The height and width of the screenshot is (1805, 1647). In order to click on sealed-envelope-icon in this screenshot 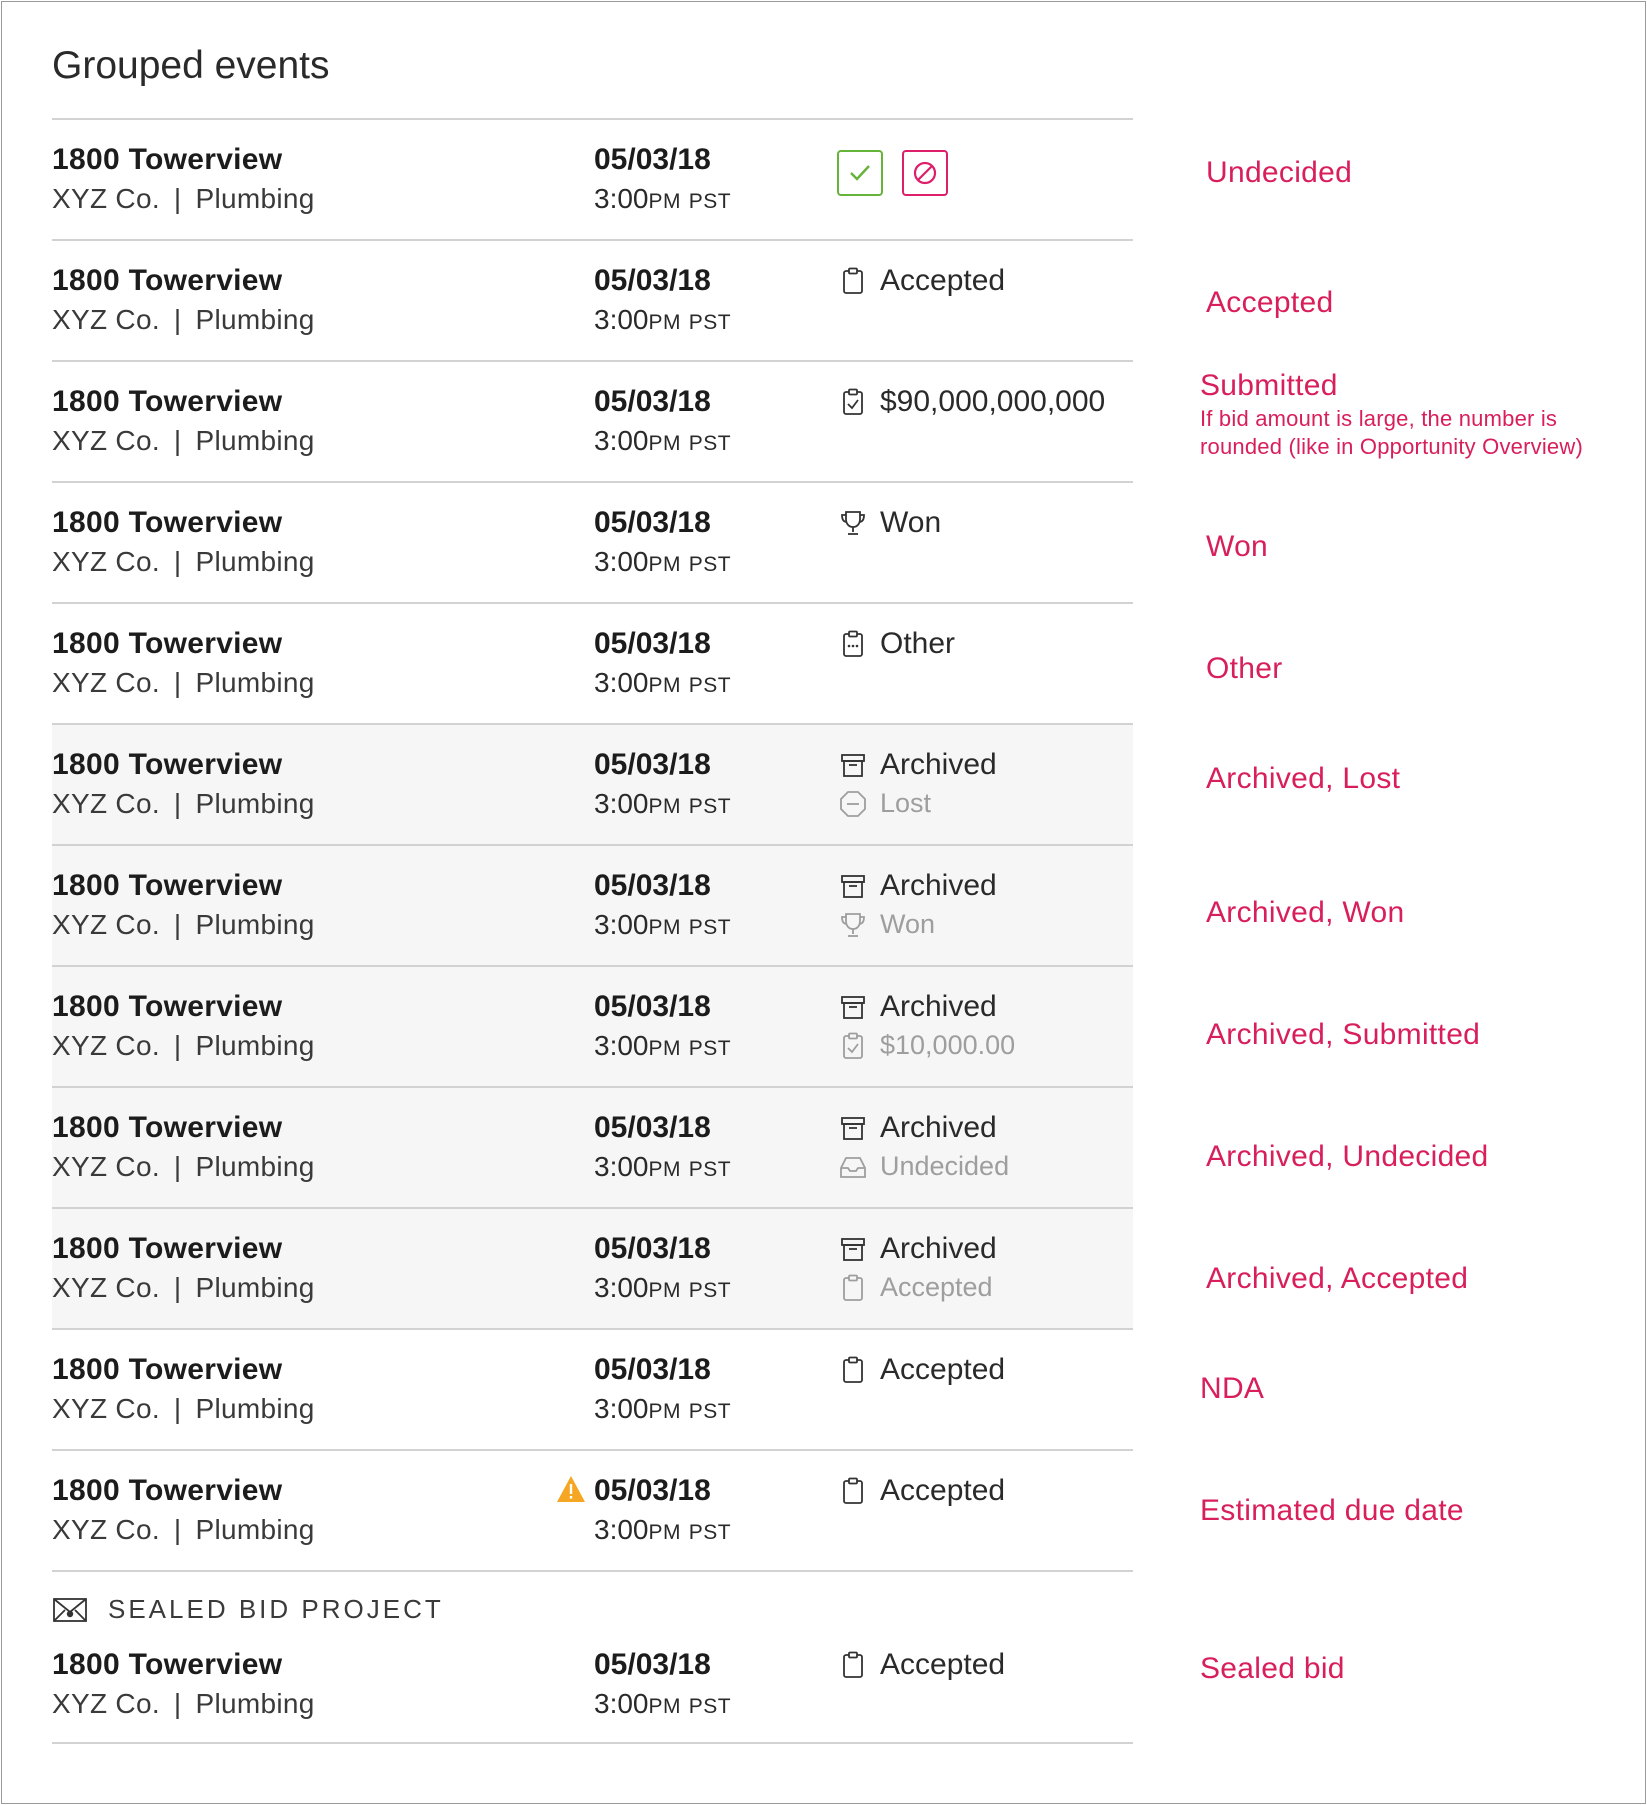, I will do `click(70, 1610)`.